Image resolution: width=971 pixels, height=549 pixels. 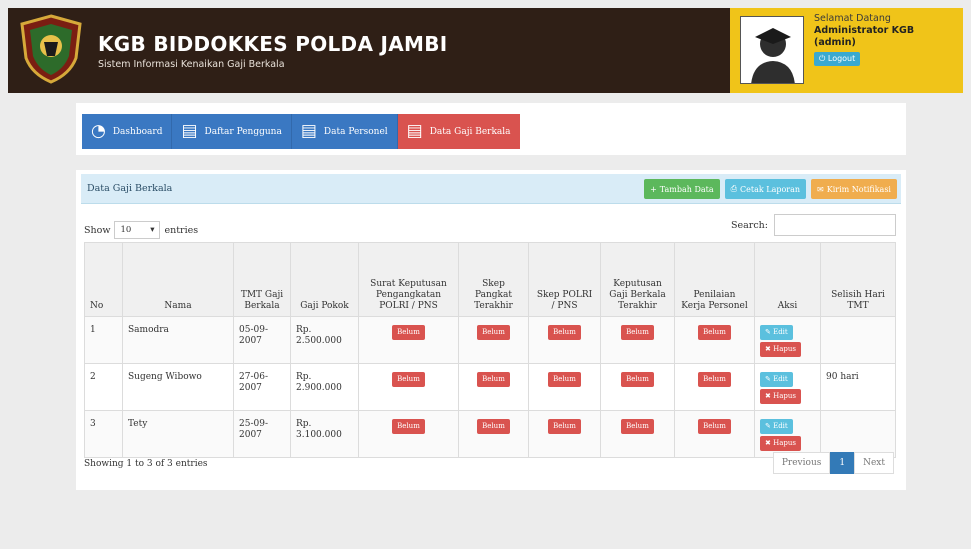 What do you see at coordinates (262, 279) in the screenshot?
I see `col-header: TMT Gaji Berkala` at bounding box center [262, 279].